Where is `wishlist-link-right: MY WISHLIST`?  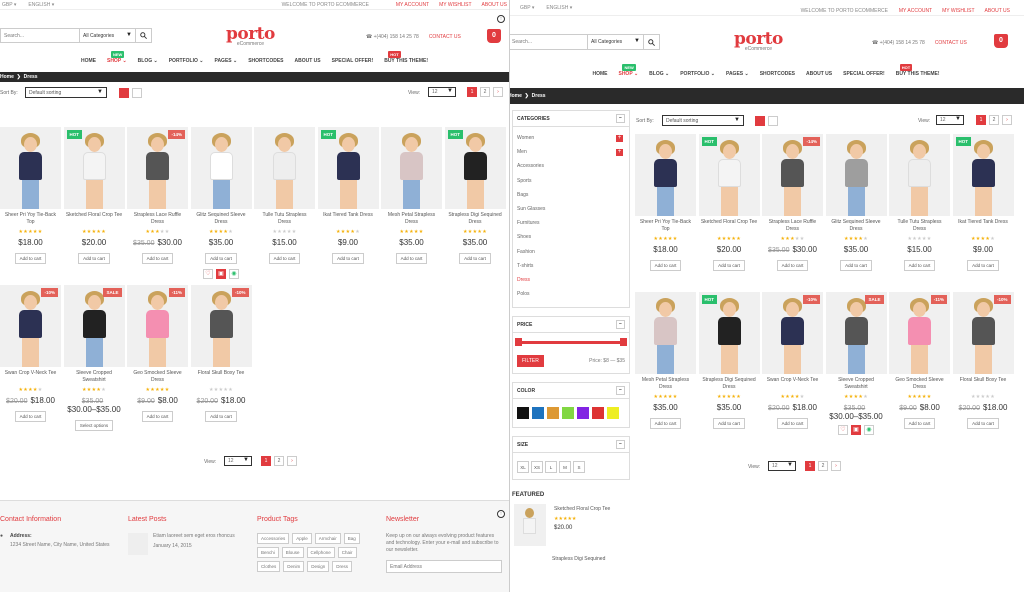 wishlist-link-right: MY WISHLIST is located at coordinates (958, 11).